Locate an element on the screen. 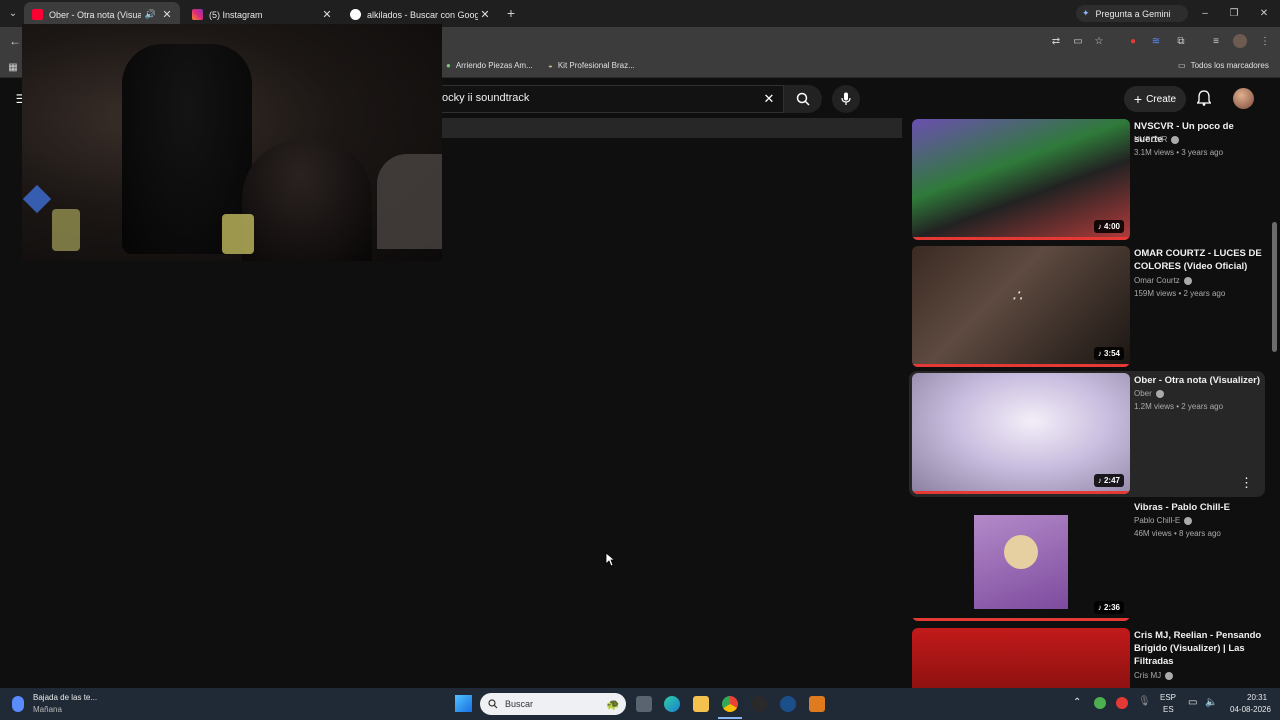  plus-icon: + is located at coordinates (1138, 99).